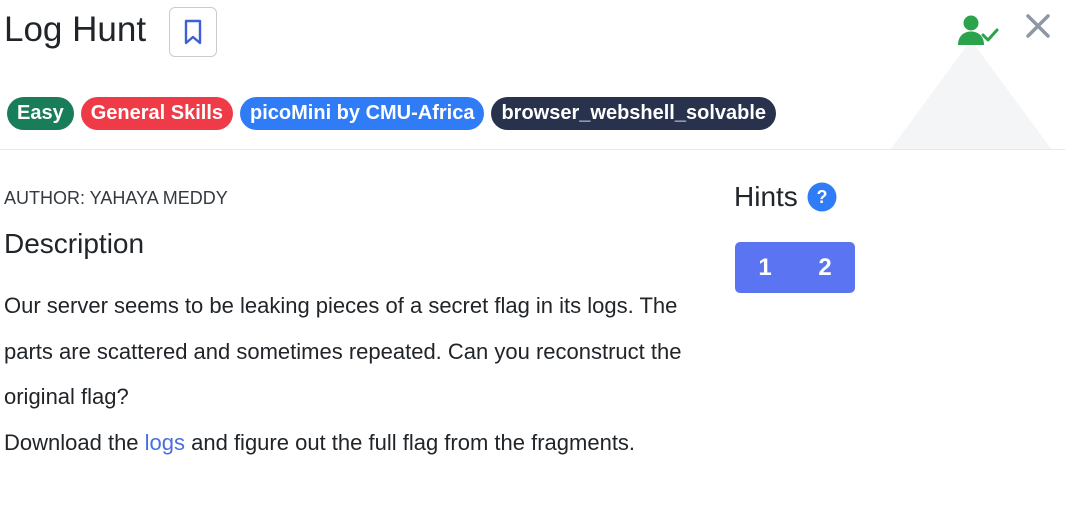 This screenshot has width=1065, height=524. What do you see at coordinates (40, 113) in the screenshot?
I see `tag-difficulty: Easy` at bounding box center [40, 113].